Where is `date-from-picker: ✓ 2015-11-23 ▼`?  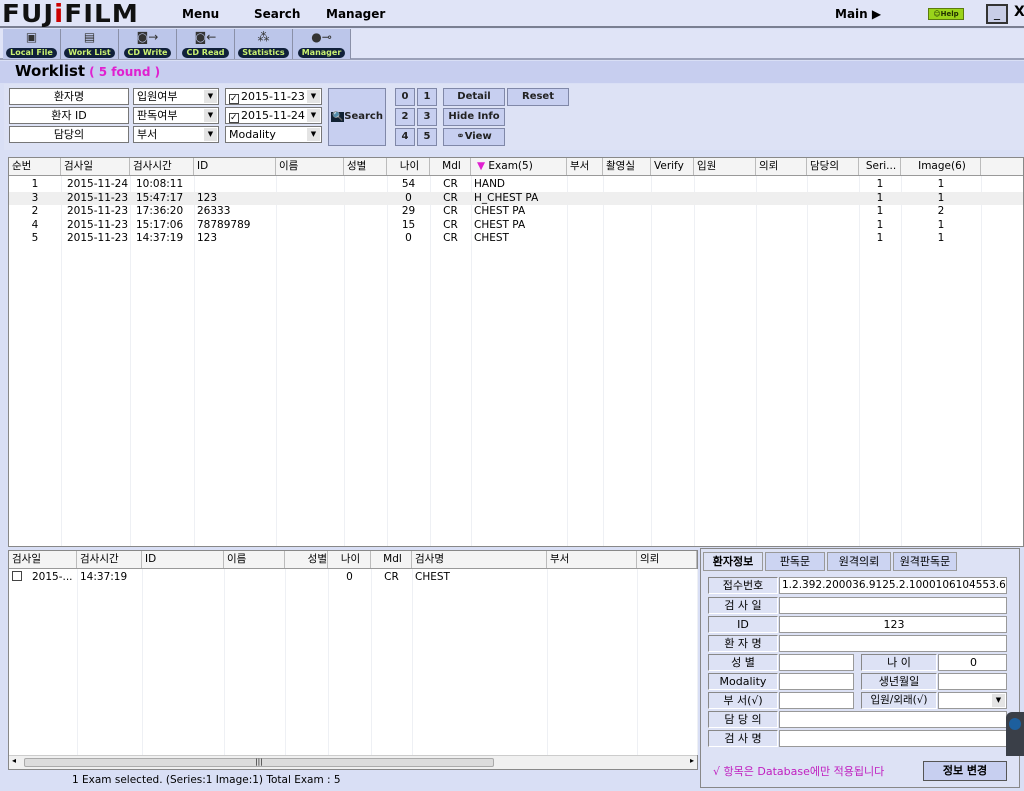 date-from-picker: ✓ 2015-11-23 ▼ is located at coordinates (273, 96).